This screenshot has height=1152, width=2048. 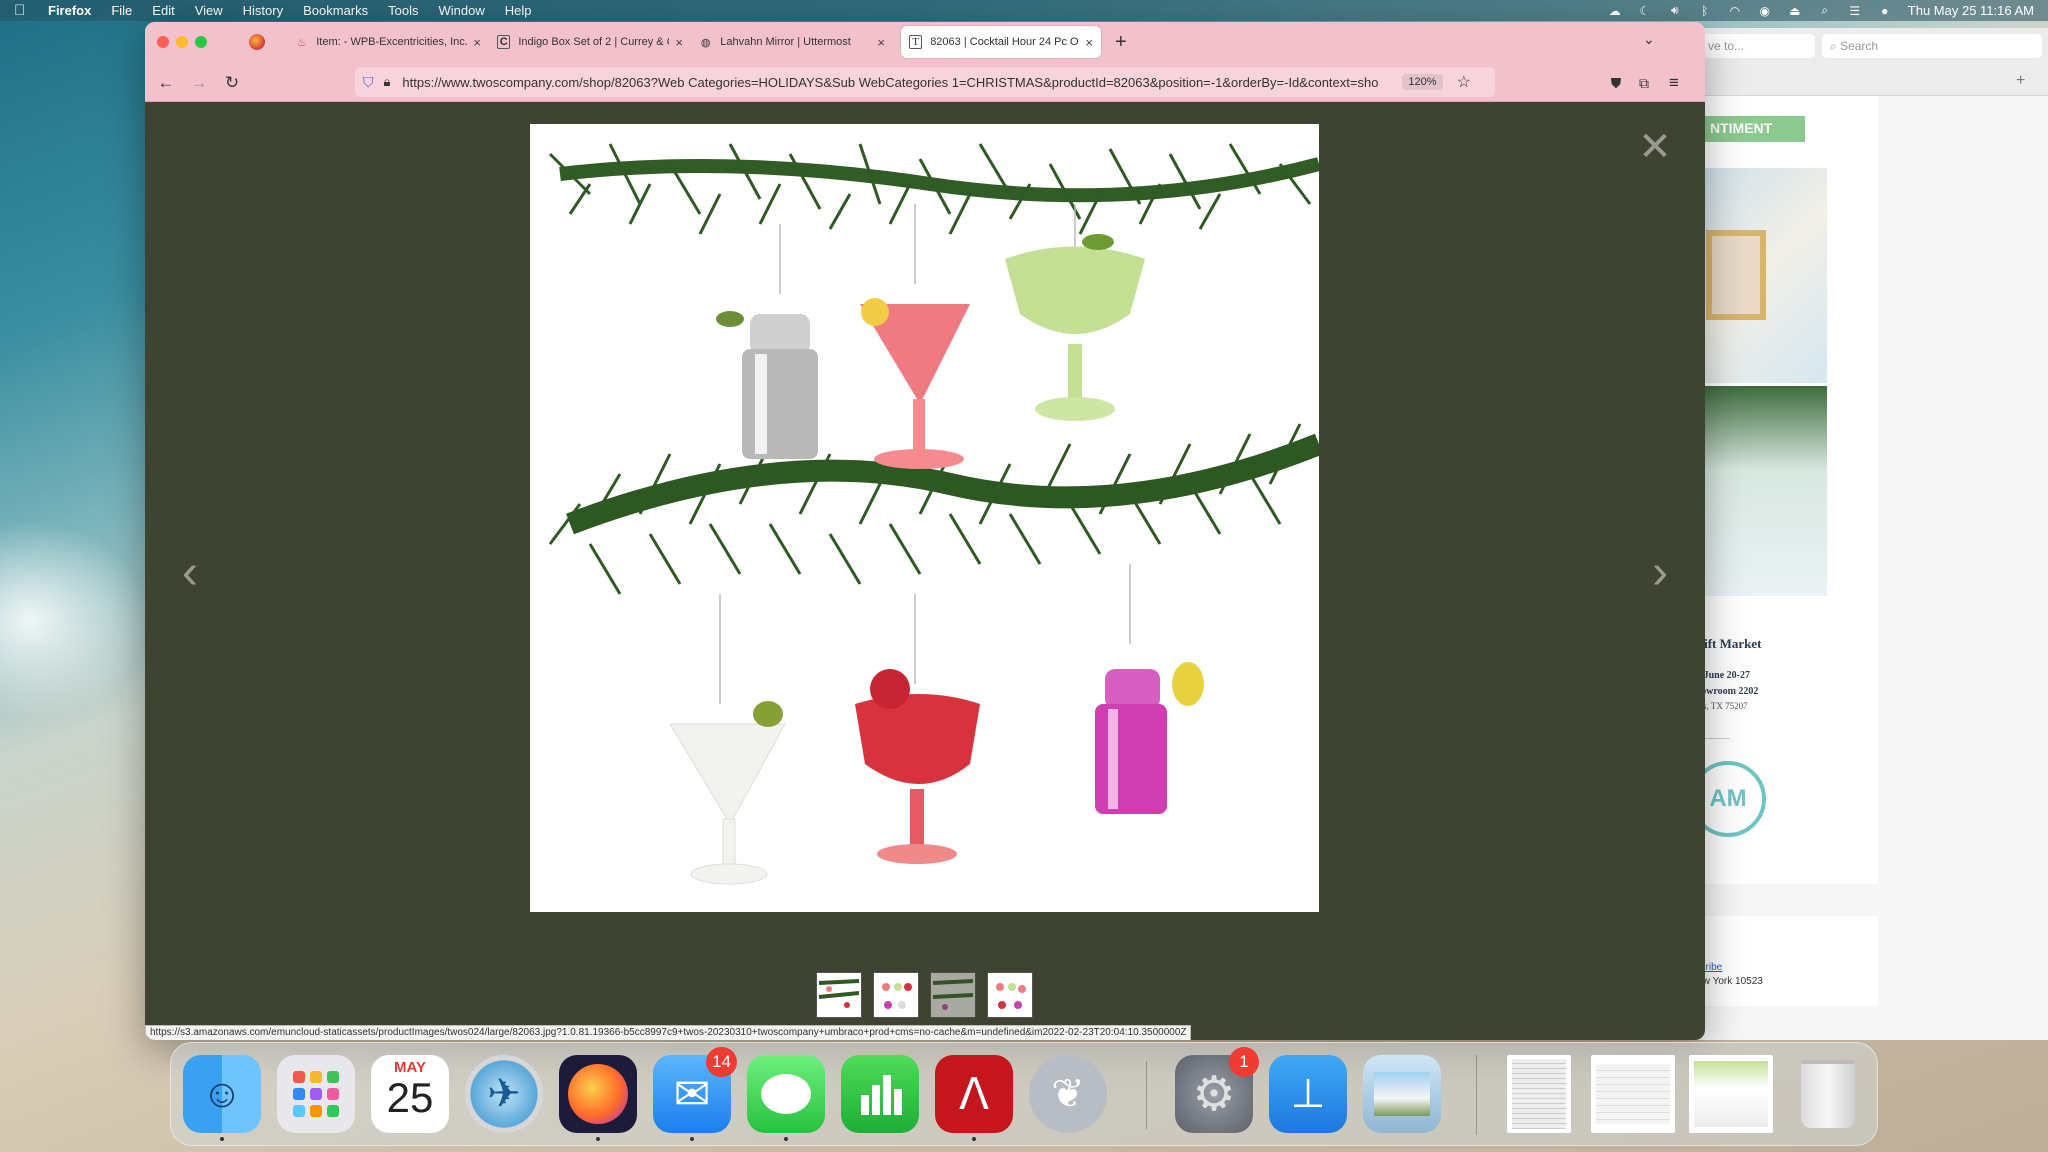 I want to click on t-logo-icon: T, so click(x=916, y=42).